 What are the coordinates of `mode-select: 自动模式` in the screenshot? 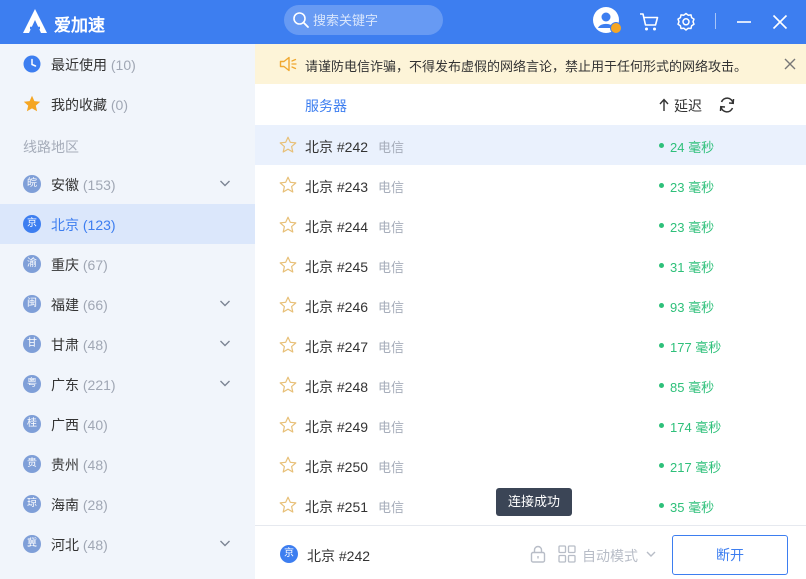 It's located at (610, 556).